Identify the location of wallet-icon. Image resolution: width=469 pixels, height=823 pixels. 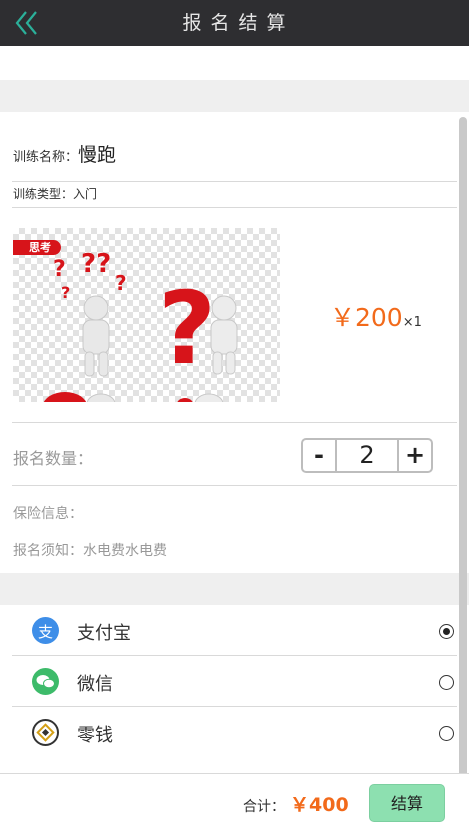
(45, 732).